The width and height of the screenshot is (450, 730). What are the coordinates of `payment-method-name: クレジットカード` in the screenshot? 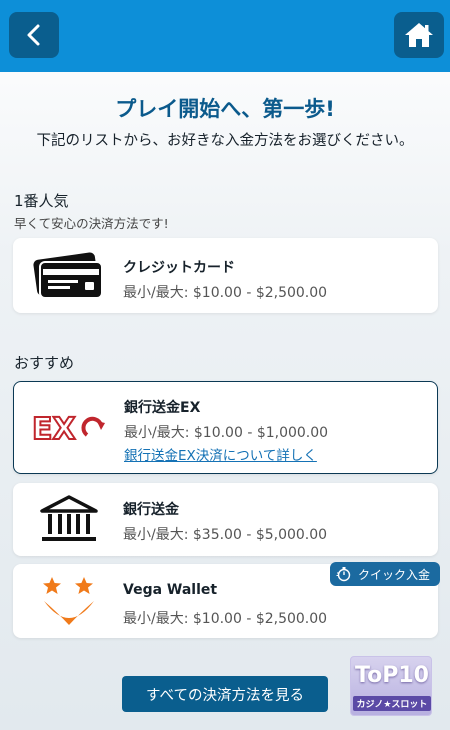 It's located at (179, 268).